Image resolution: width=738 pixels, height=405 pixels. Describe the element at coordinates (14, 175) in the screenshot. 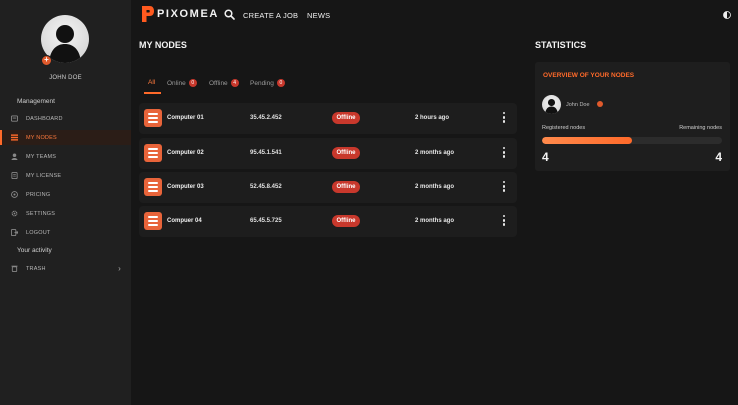

I see `license-icon` at that location.